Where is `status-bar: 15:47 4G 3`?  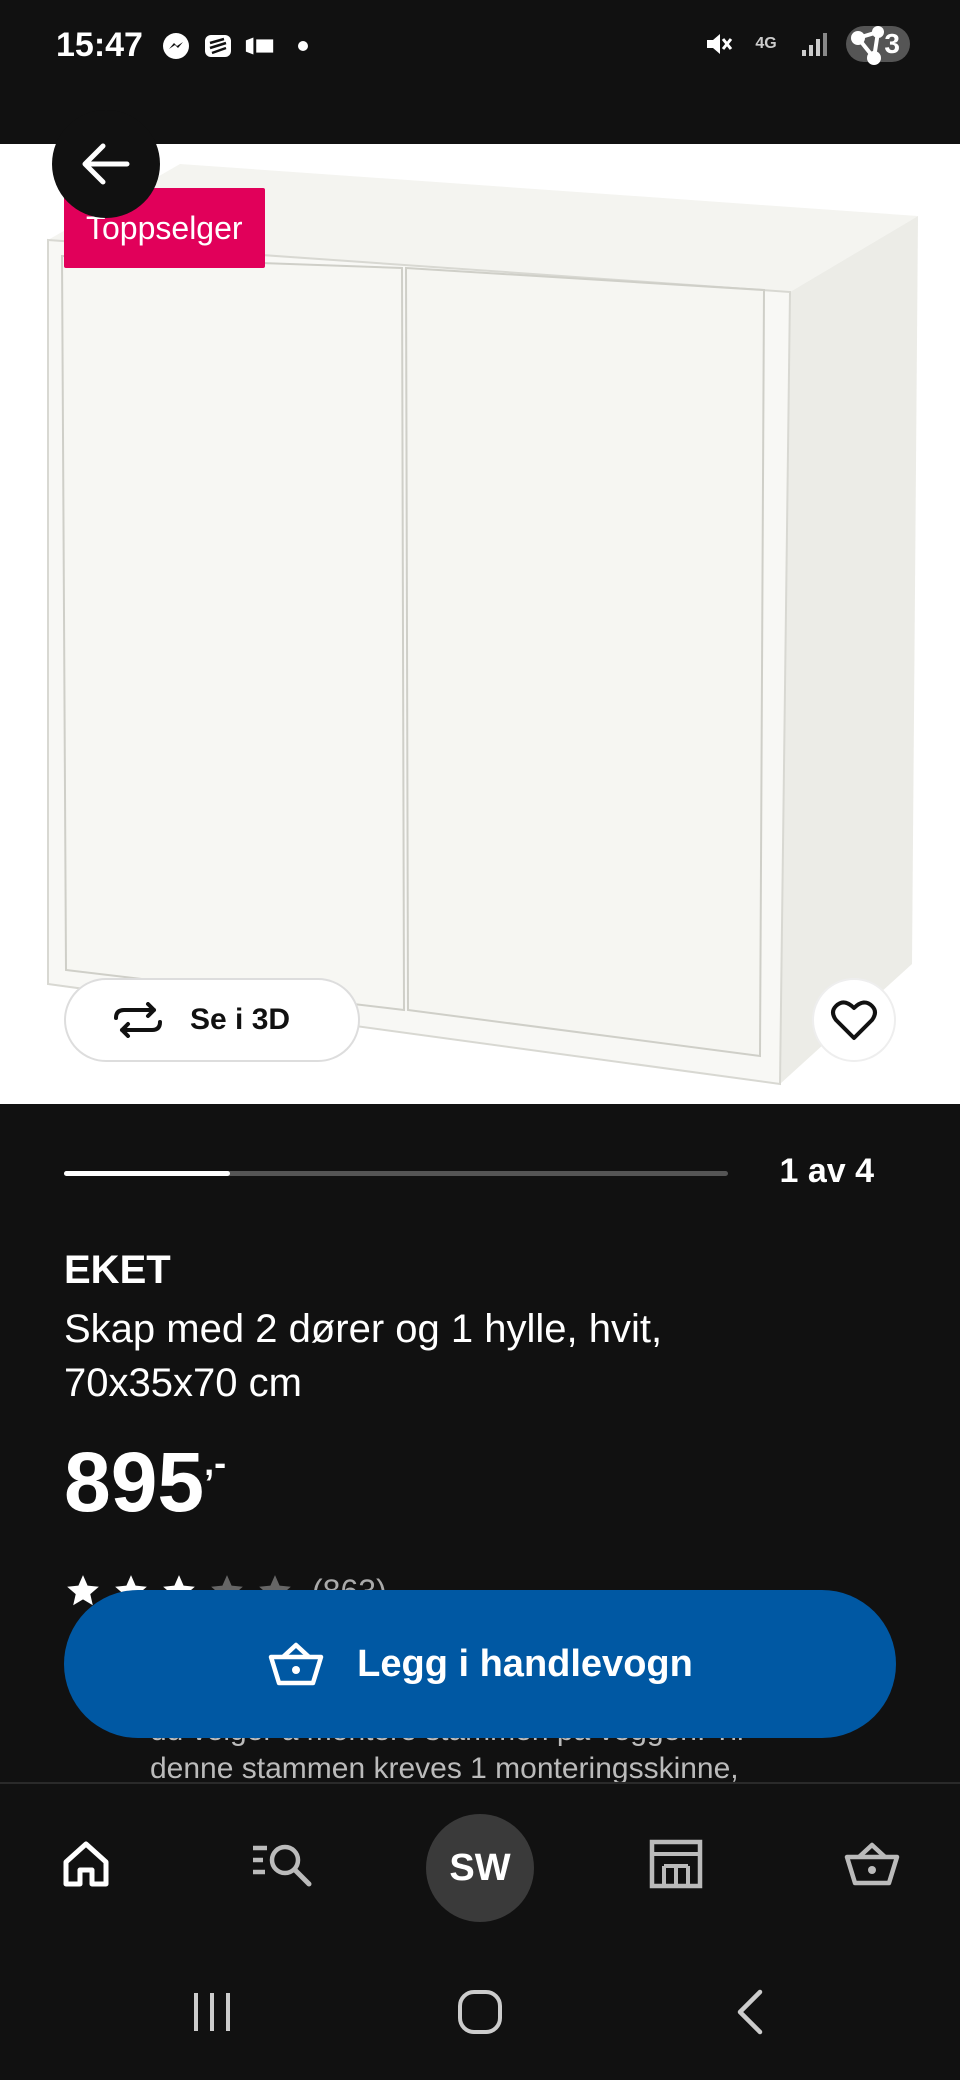 status-bar: 15:47 4G 3 is located at coordinates (480, 72).